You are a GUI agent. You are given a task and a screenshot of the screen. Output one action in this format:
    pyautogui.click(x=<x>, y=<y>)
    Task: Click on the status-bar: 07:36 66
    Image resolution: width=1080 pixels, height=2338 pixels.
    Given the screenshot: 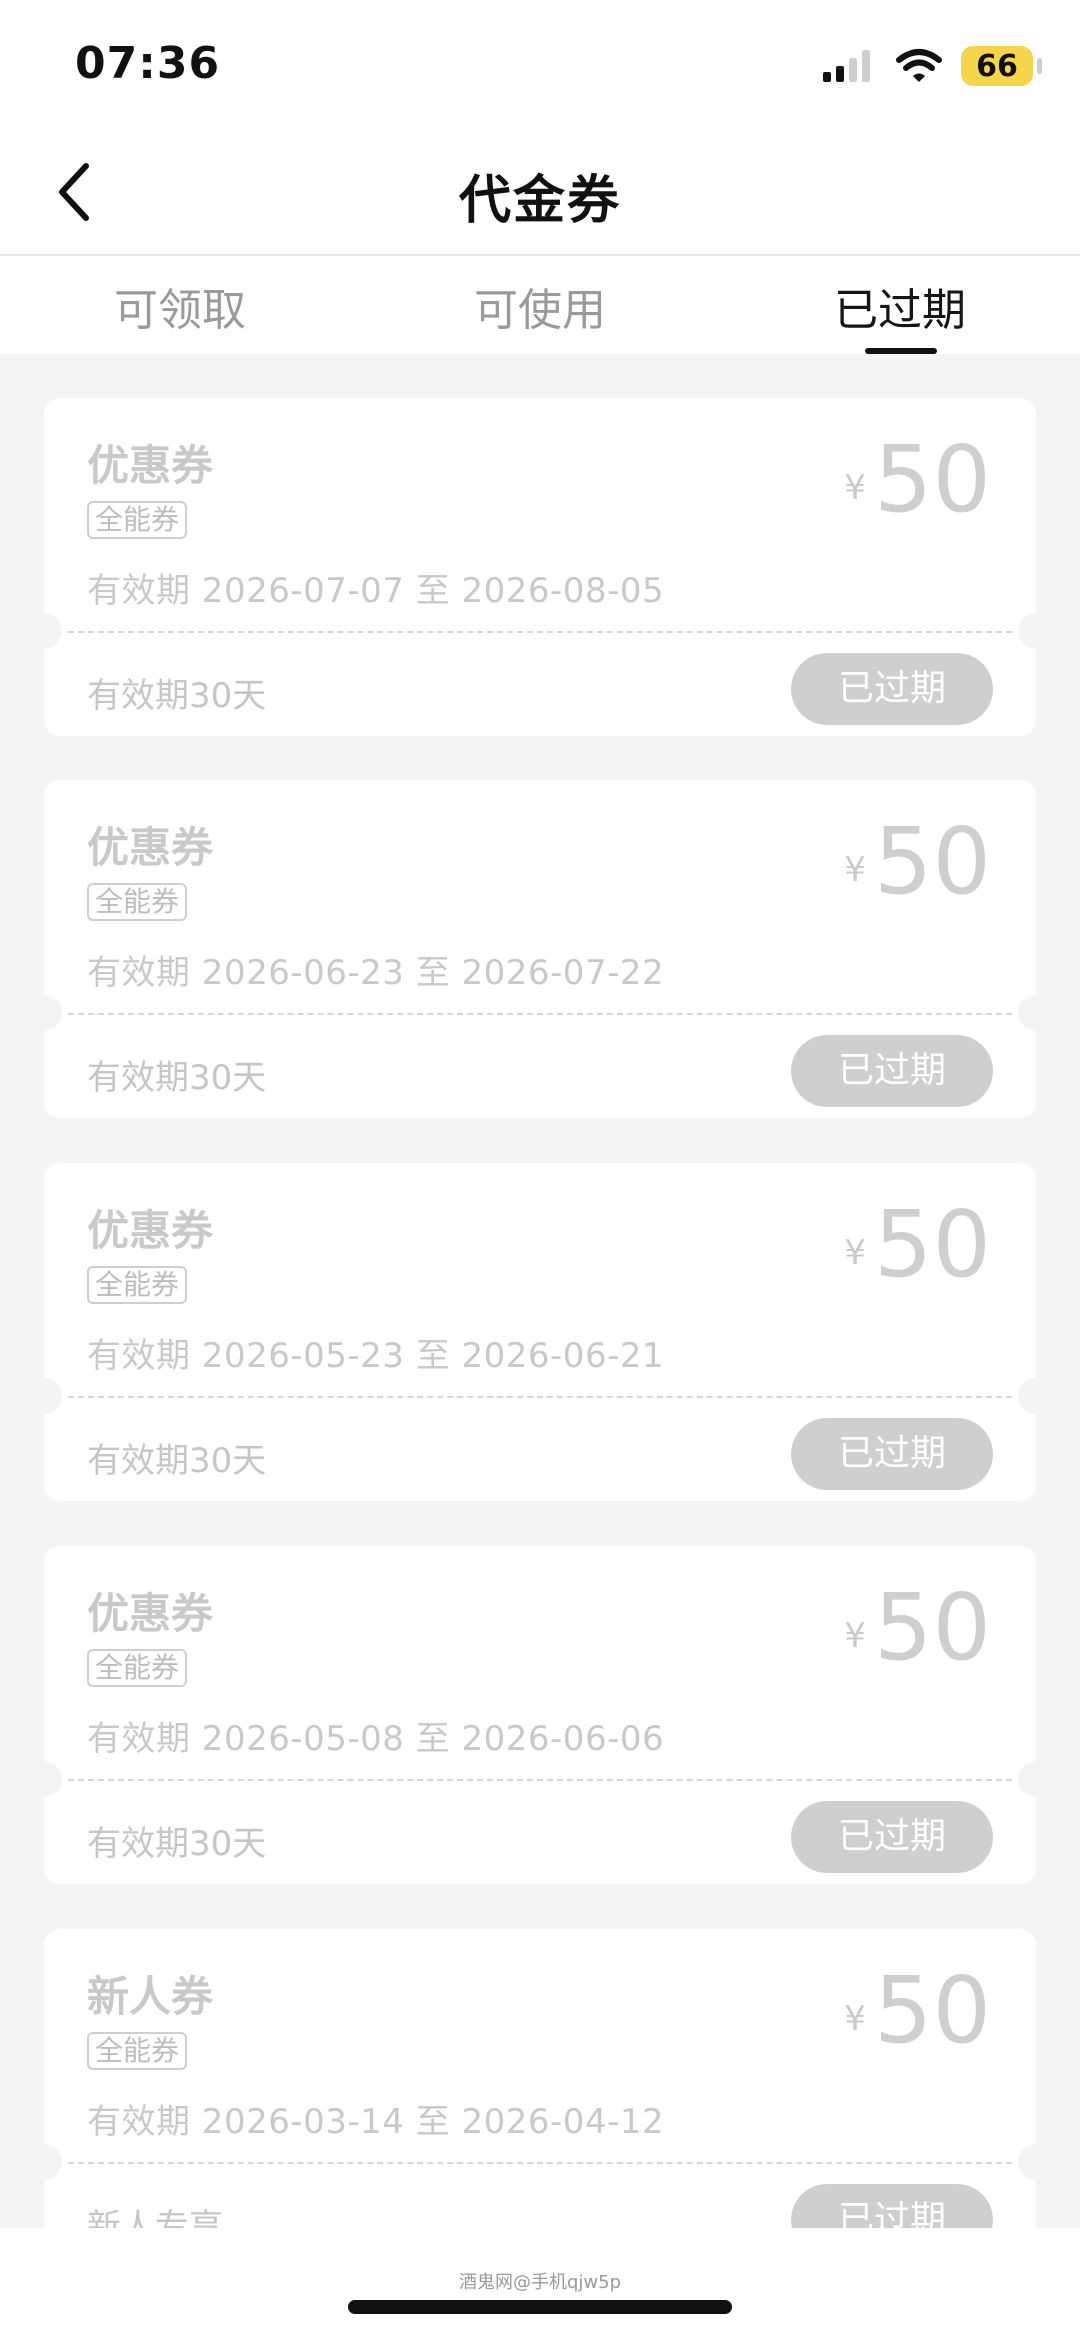 What is the action you would take?
    pyautogui.click(x=540, y=65)
    